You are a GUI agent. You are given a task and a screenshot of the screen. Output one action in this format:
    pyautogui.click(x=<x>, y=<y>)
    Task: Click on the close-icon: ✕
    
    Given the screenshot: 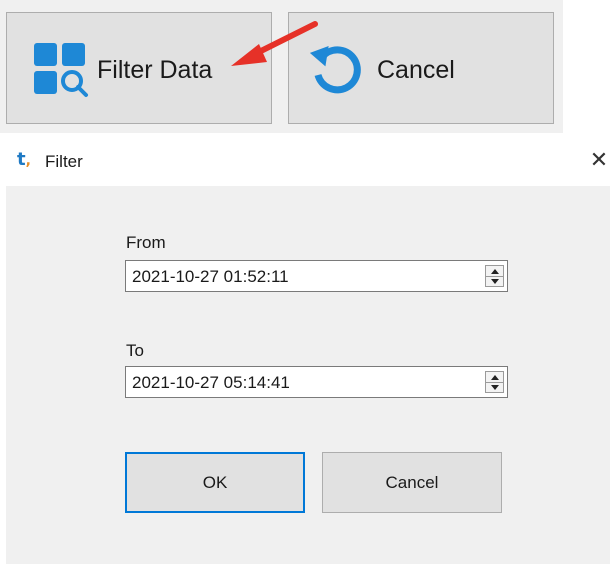 What is the action you would take?
    pyautogui.click(x=599, y=161)
    